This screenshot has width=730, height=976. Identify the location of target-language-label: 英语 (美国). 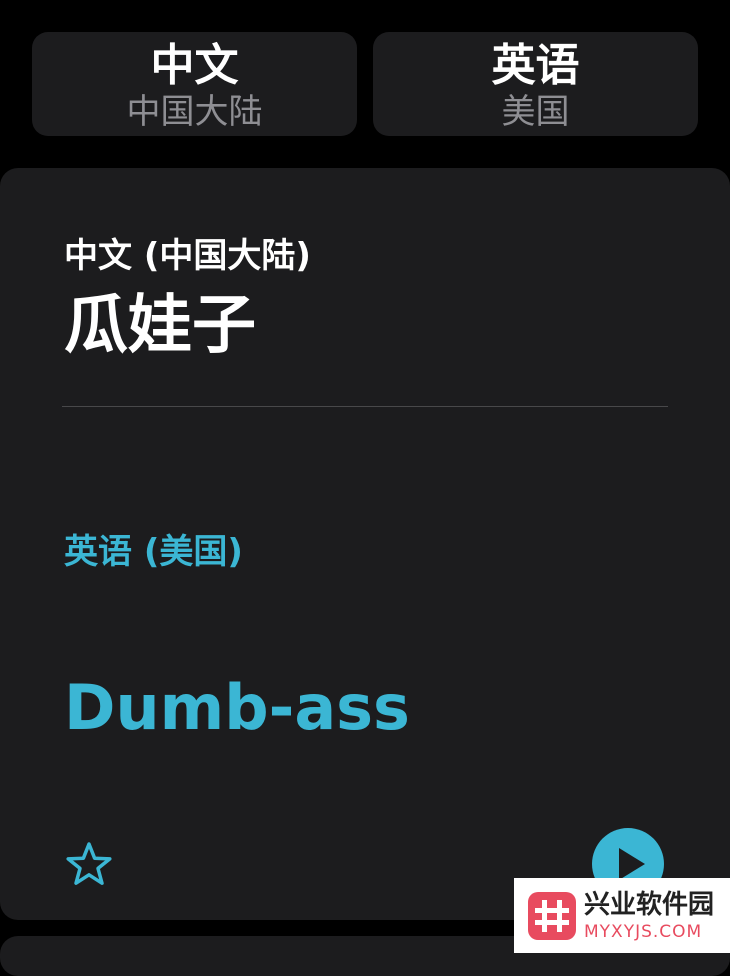
(153, 552).